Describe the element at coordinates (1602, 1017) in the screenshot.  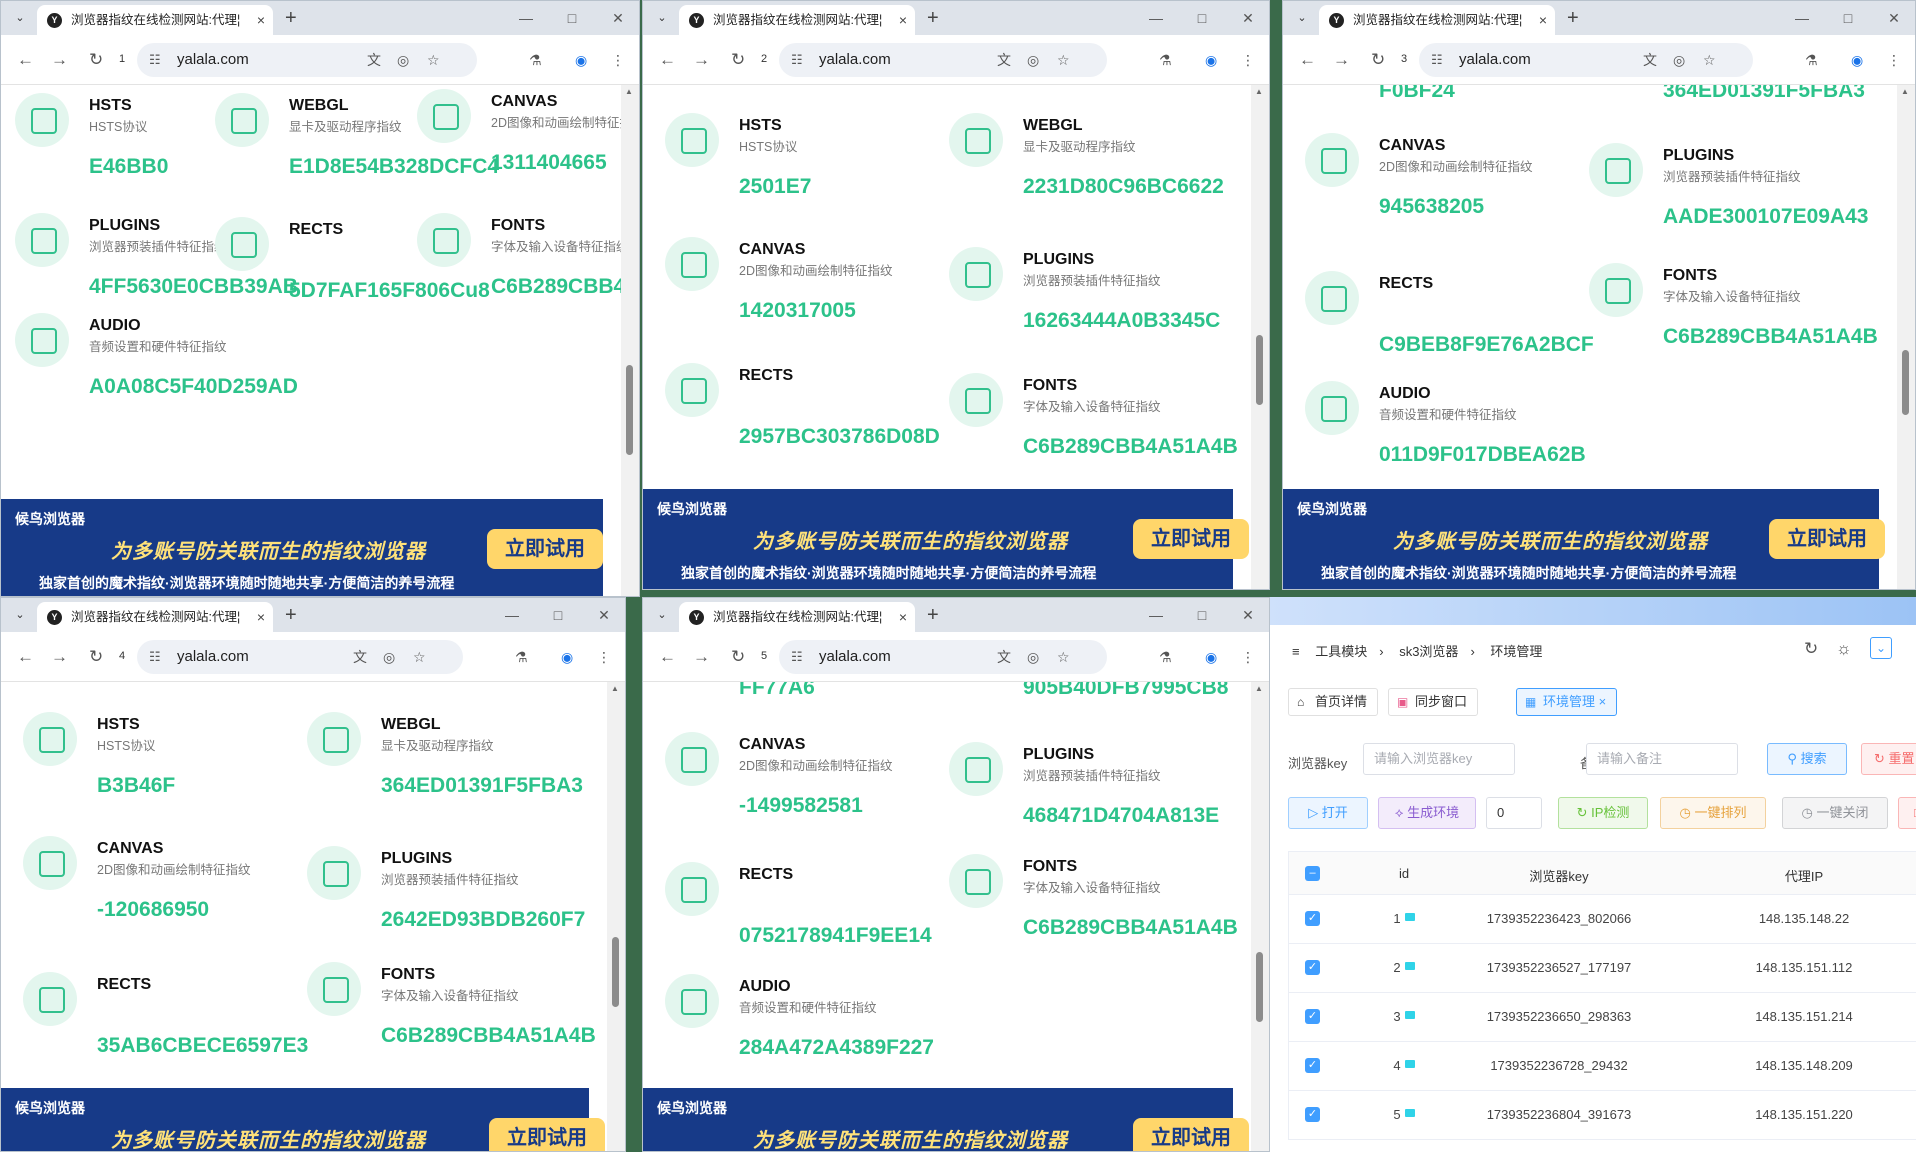
I see `table-row: ✓ 3 1739352236650_298363 148.135.151.214` at that location.